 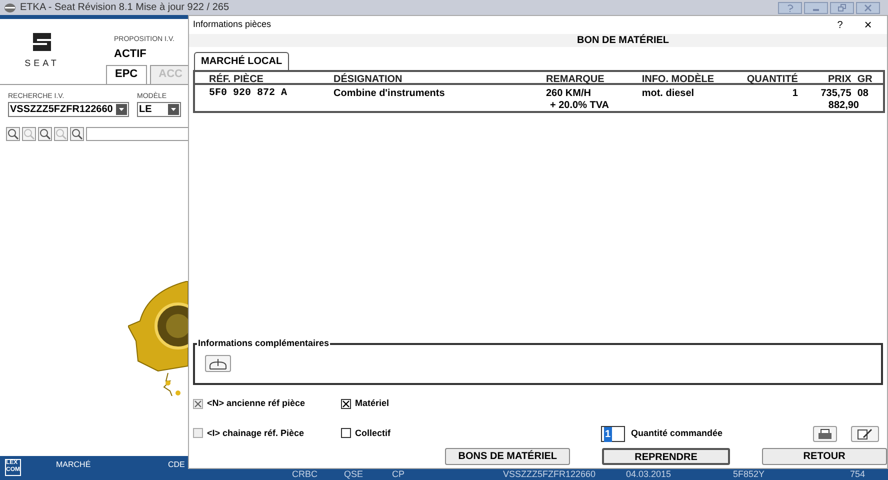 What do you see at coordinates (255, 433) in the screenshot?
I see `checkbox-label: <I> chainage réf. Pièce` at bounding box center [255, 433].